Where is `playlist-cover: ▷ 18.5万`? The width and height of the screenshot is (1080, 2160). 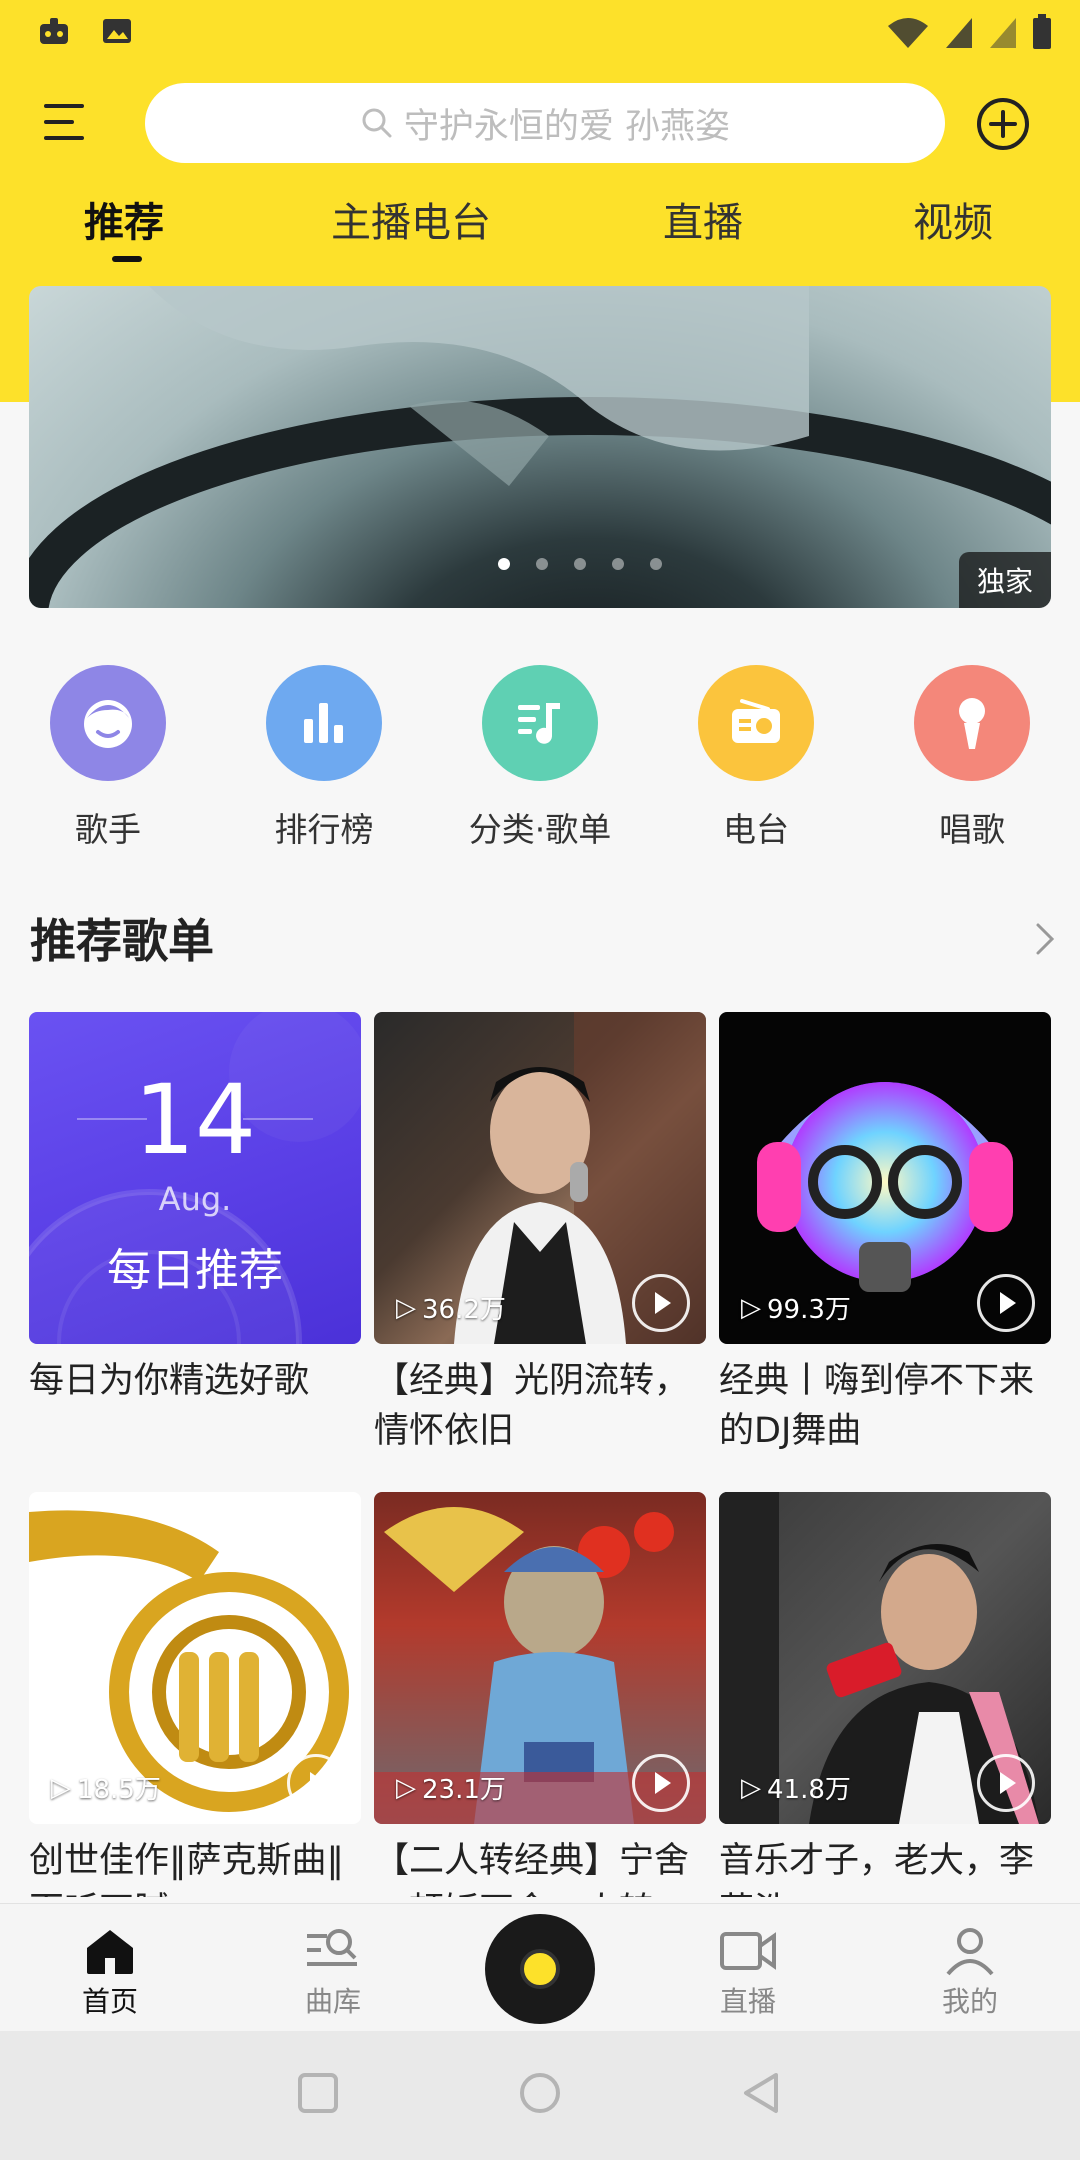 playlist-cover: ▷ 18.5万 is located at coordinates (195, 1658).